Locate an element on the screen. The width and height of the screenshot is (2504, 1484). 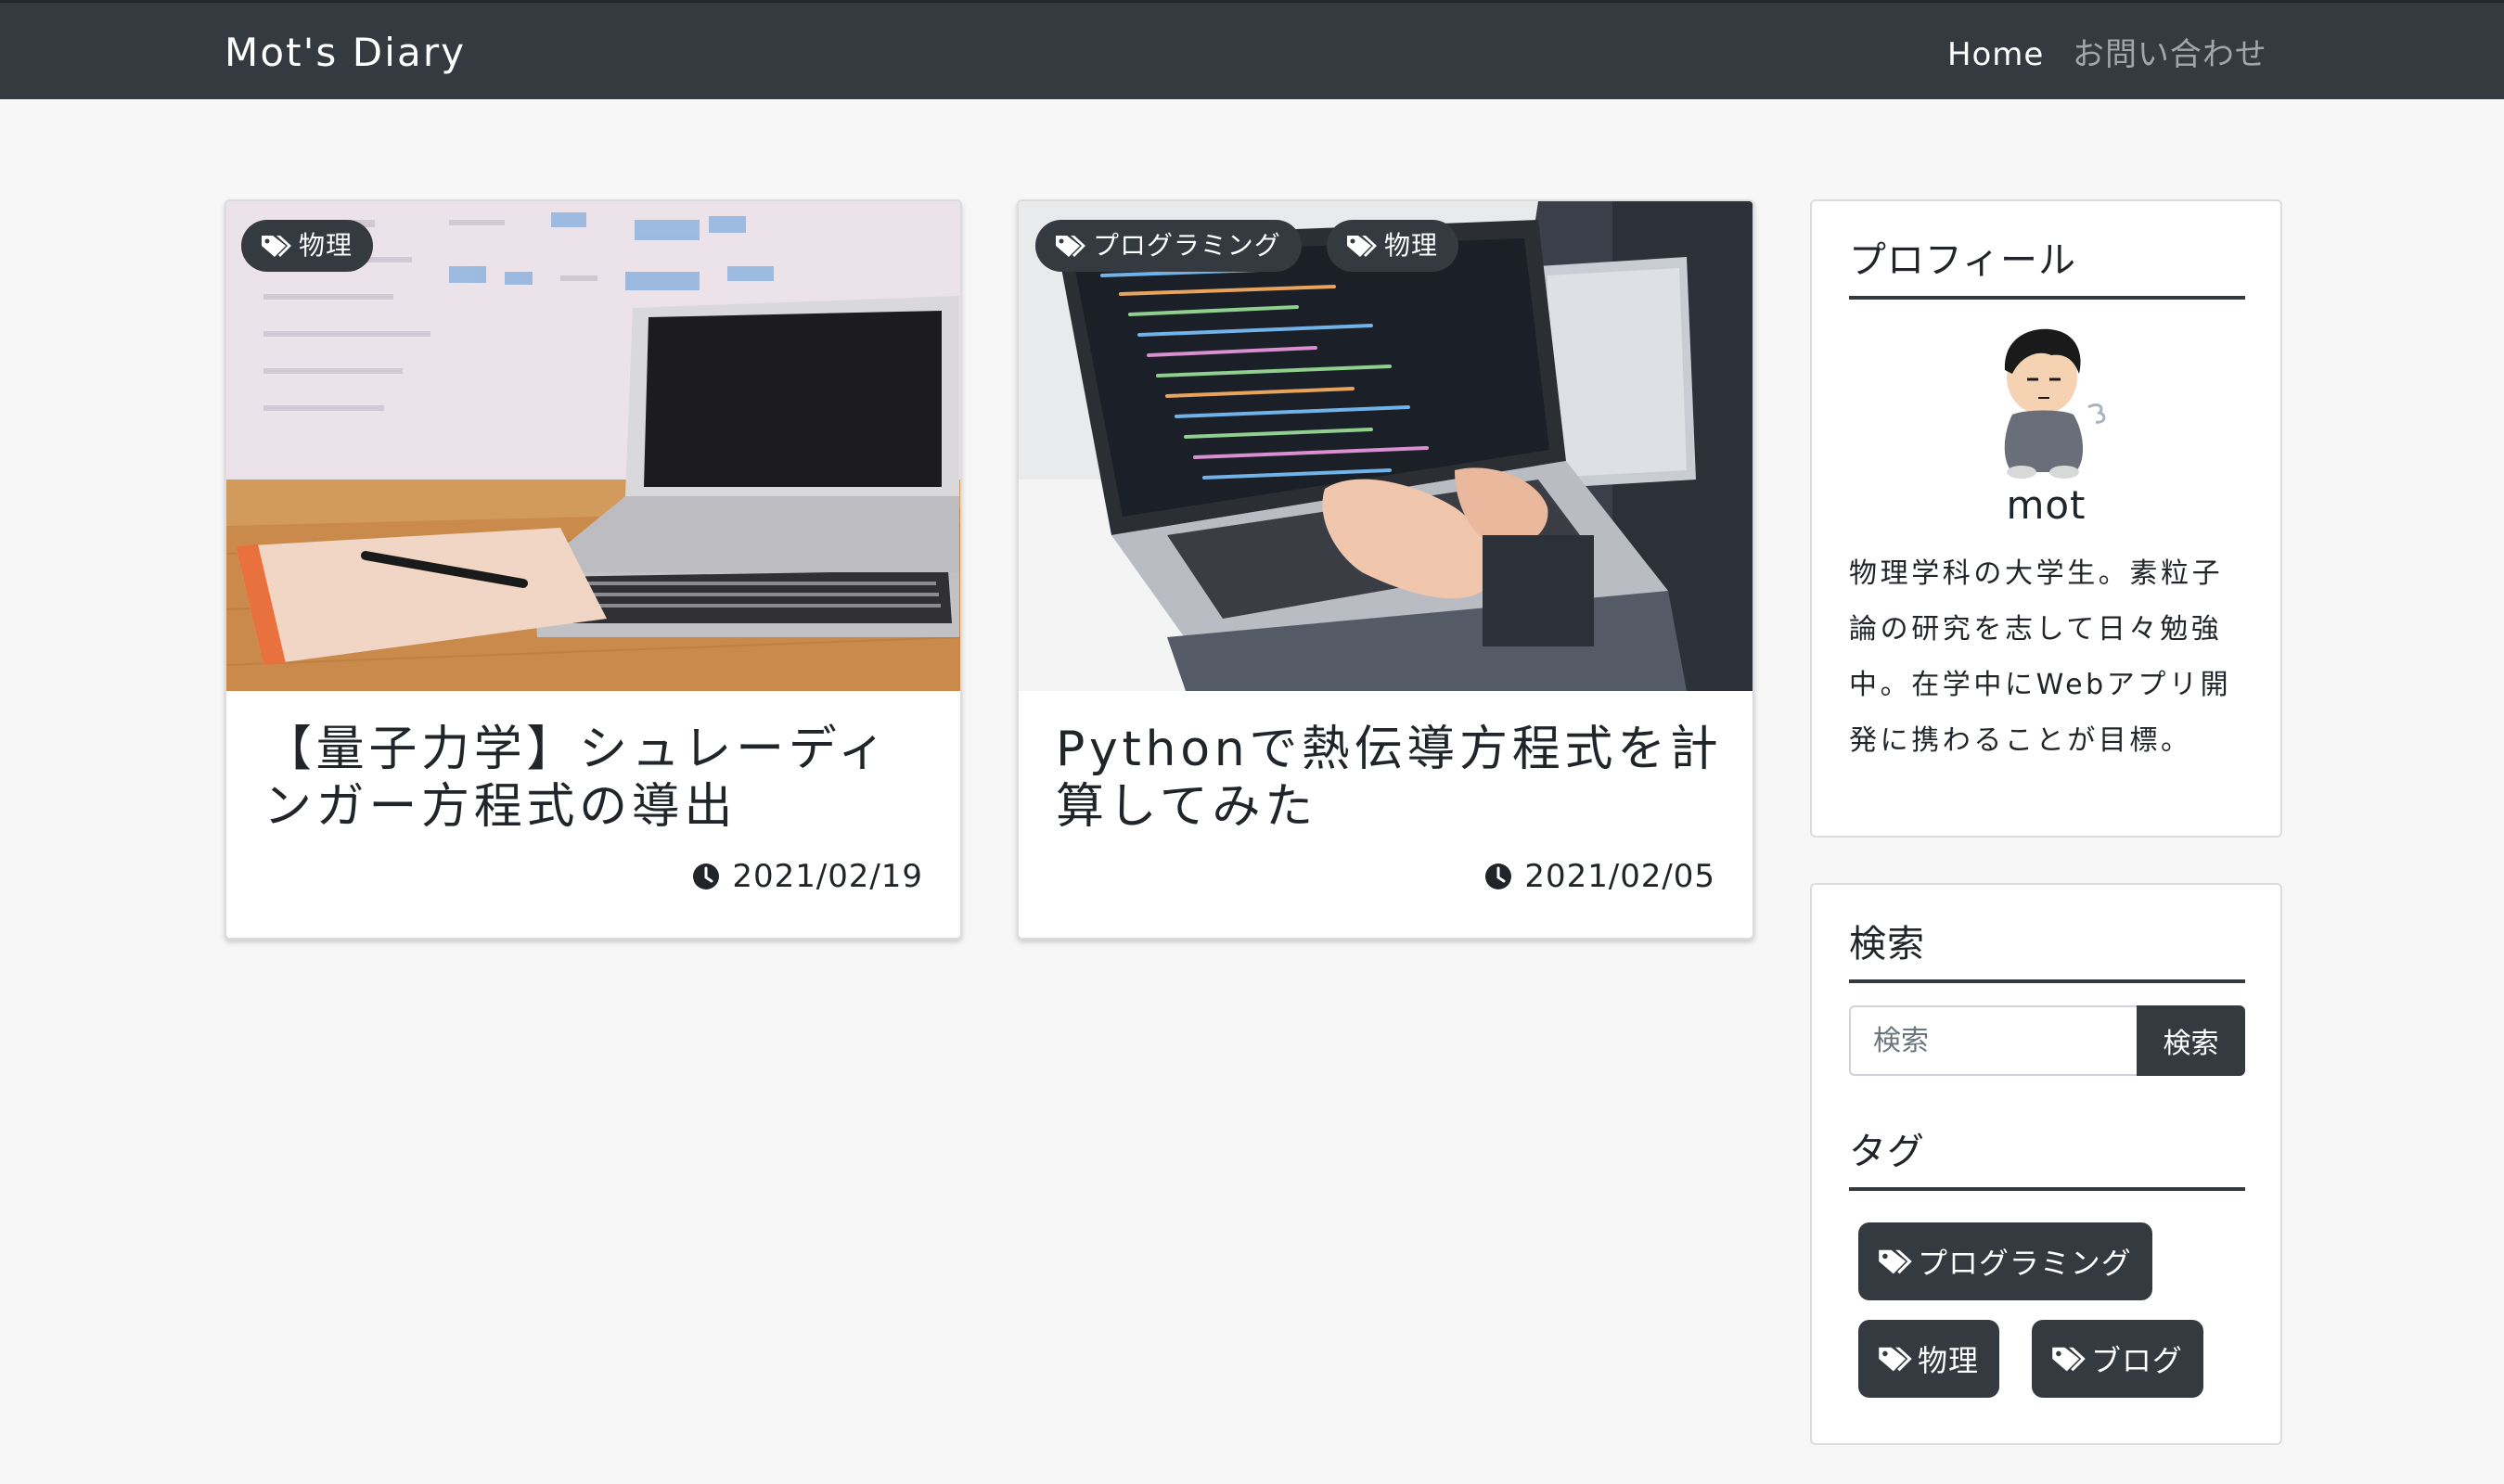
search-tags-widget: 検索 検索 タグ プログラミング 物理 ブログ is located at coordinates (2046, 1164).